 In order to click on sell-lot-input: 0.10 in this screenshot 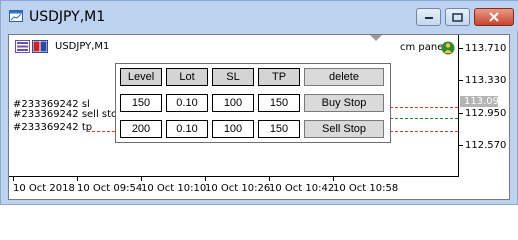, I will do `click(187, 129)`.